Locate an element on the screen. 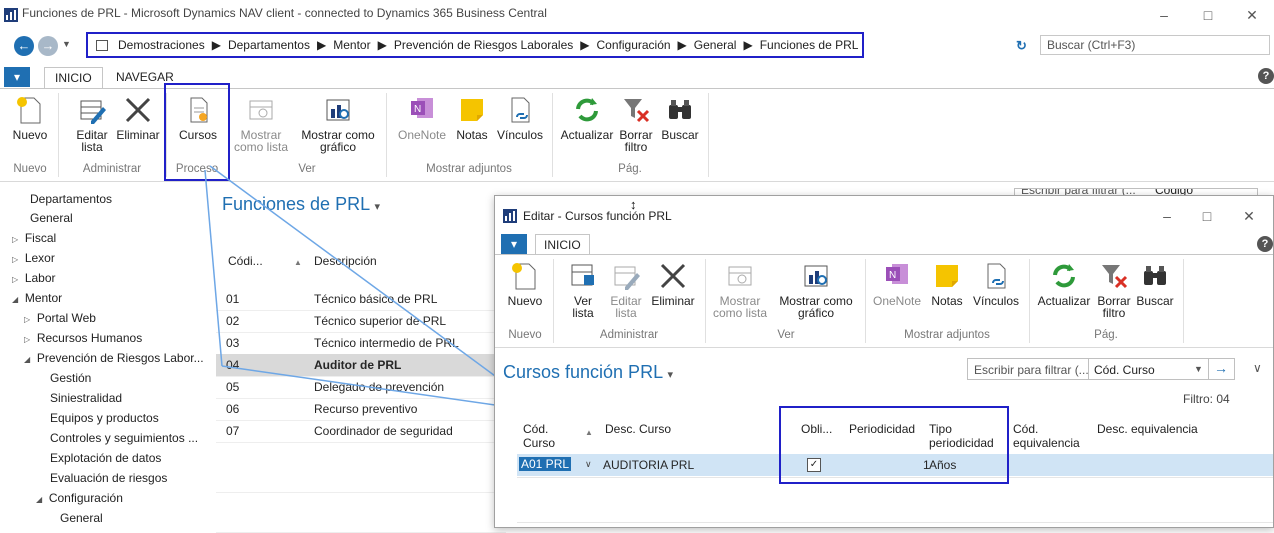  nav-item-equipos: Equipos y productos is located at coordinates (104, 418).